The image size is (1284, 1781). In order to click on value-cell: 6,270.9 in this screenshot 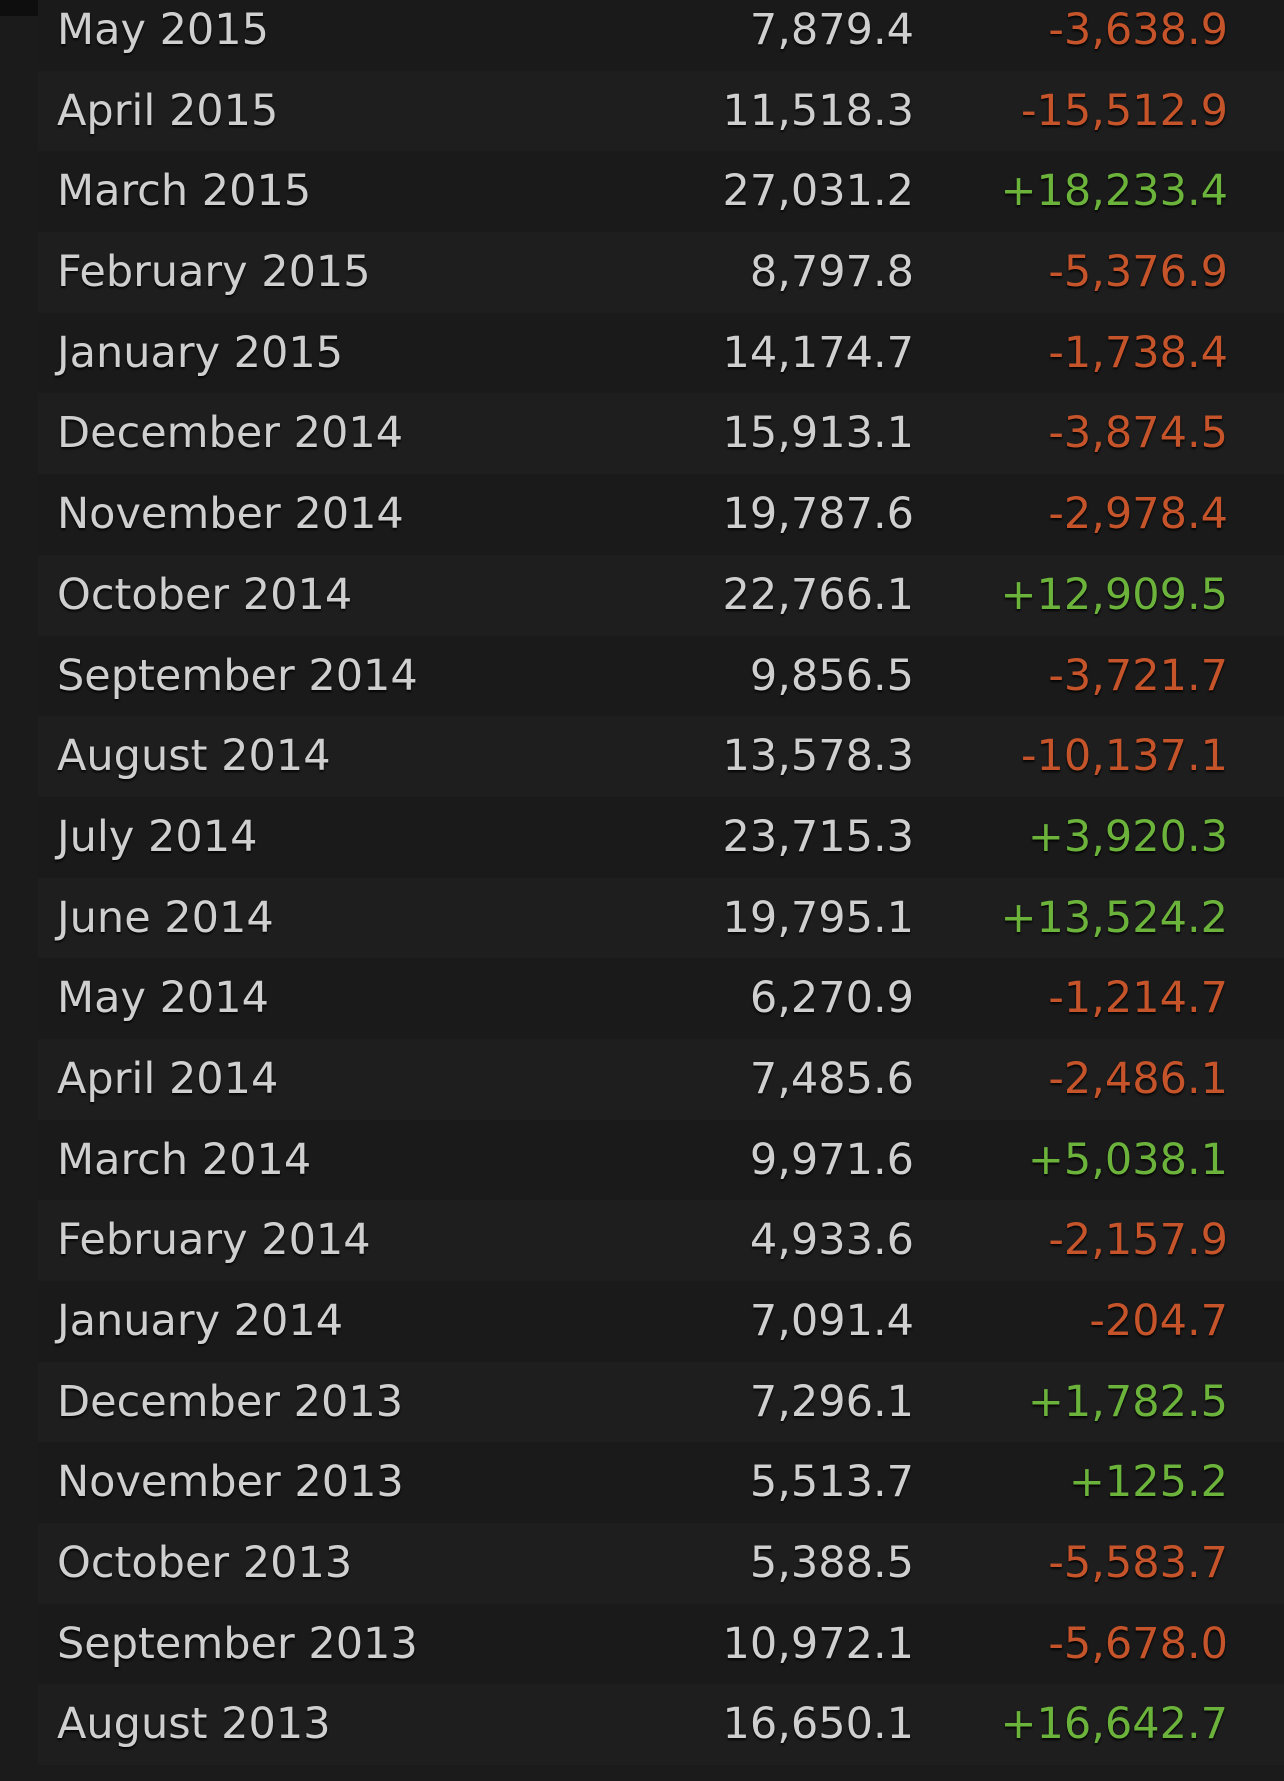, I will do `click(831, 998)`.